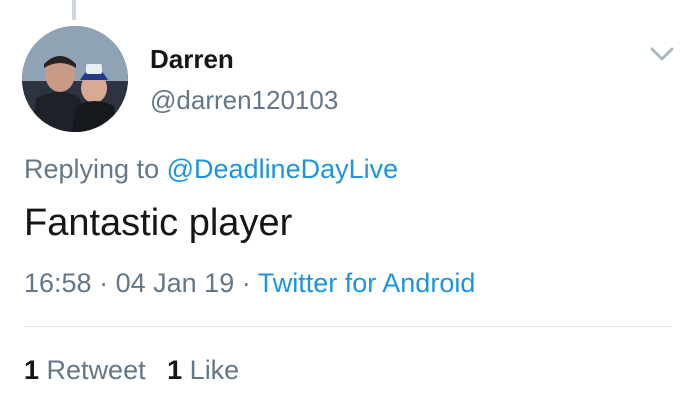 Image resolution: width=696 pixels, height=406 pixels. I want to click on retweets-stat: 1 Retweet, so click(88, 370).